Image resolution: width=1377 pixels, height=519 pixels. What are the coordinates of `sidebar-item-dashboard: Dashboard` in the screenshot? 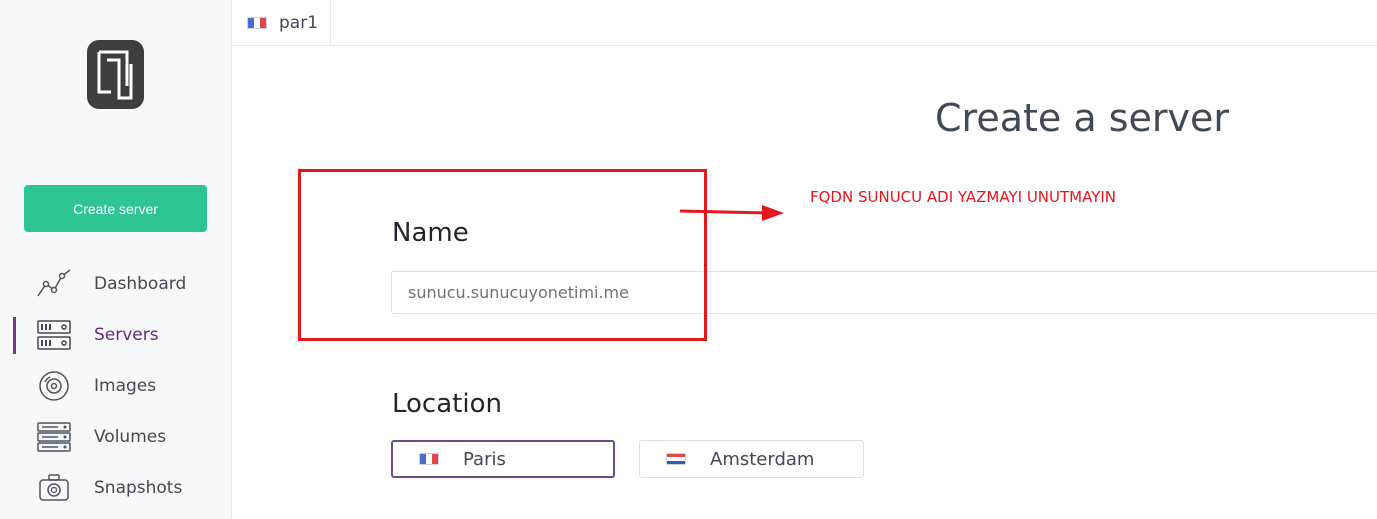 It's located at (116, 283).